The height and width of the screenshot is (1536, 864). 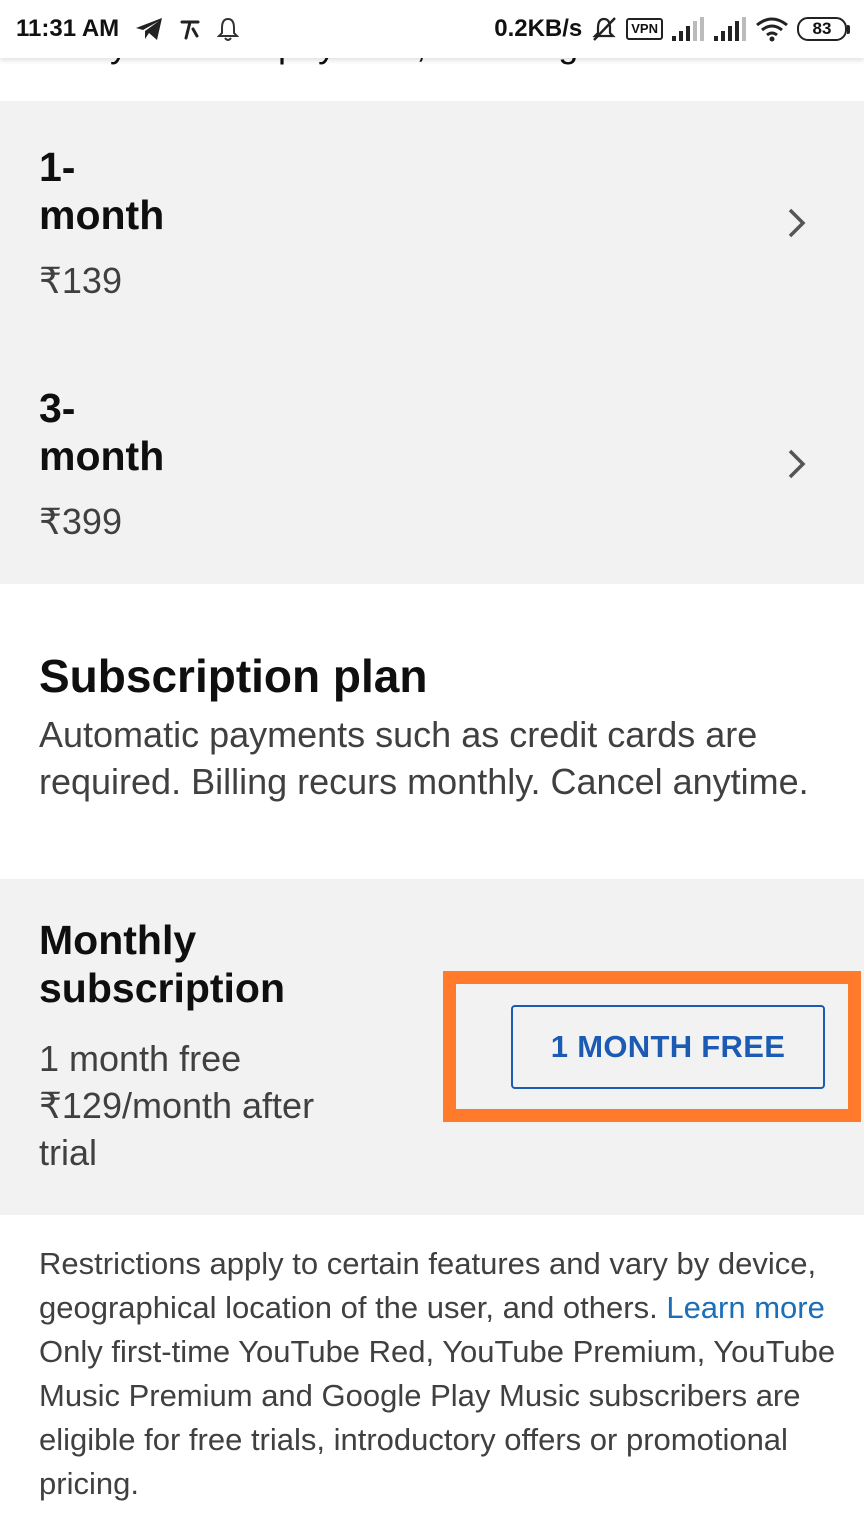 What do you see at coordinates (177, 1105) in the screenshot?
I see `subscription-detail-line2: ₹129/month after` at bounding box center [177, 1105].